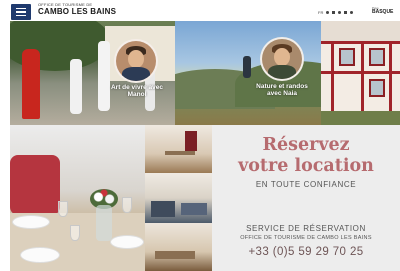 Image resolution: width=400 pixels, height=271 pixels. I want to click on photo-vase, so click(104, 223).